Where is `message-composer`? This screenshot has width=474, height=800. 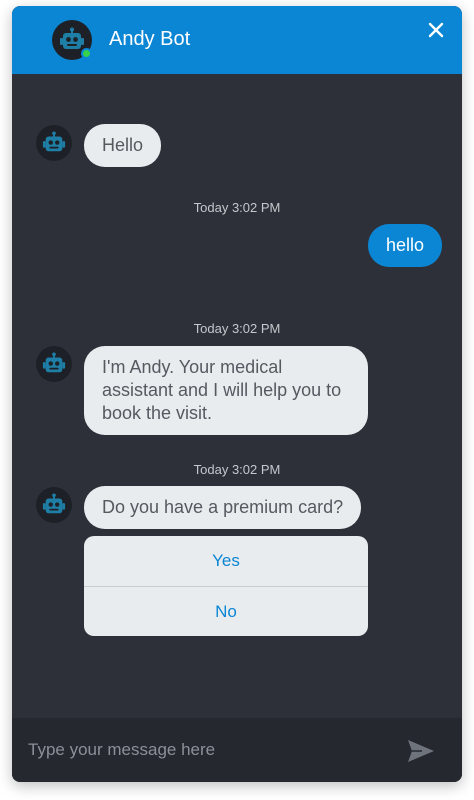
message-composer is located at coordinates (237, 750).